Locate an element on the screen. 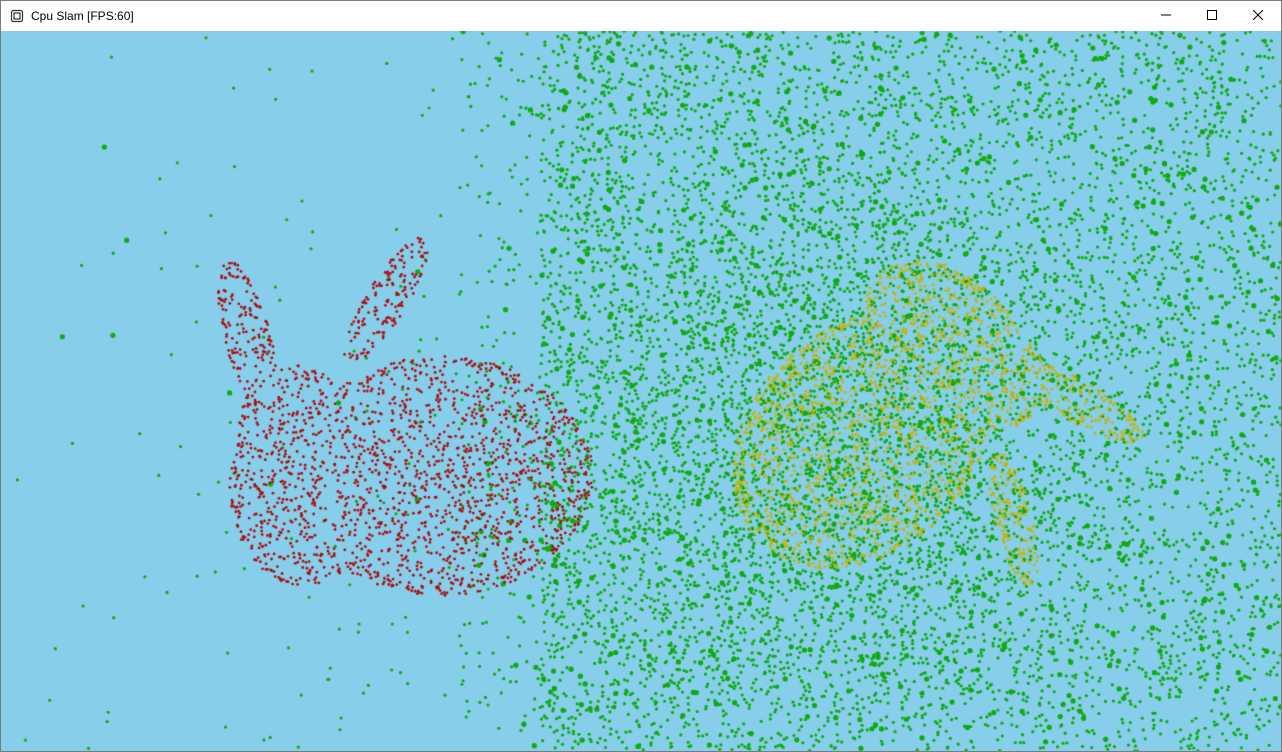 The height and width of the screenshot is (752, 1282). window-title: Cpu Slam [FPS:60] is located at coordinates (82, 16).